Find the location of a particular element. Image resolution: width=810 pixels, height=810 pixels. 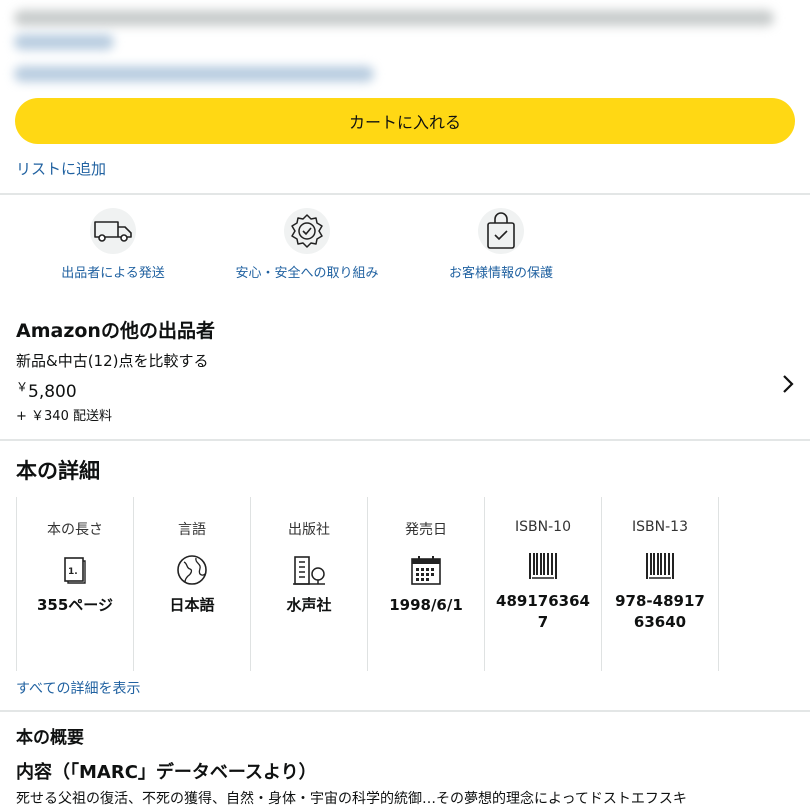

page-icon: 1. is located at coordinates (75, 570).